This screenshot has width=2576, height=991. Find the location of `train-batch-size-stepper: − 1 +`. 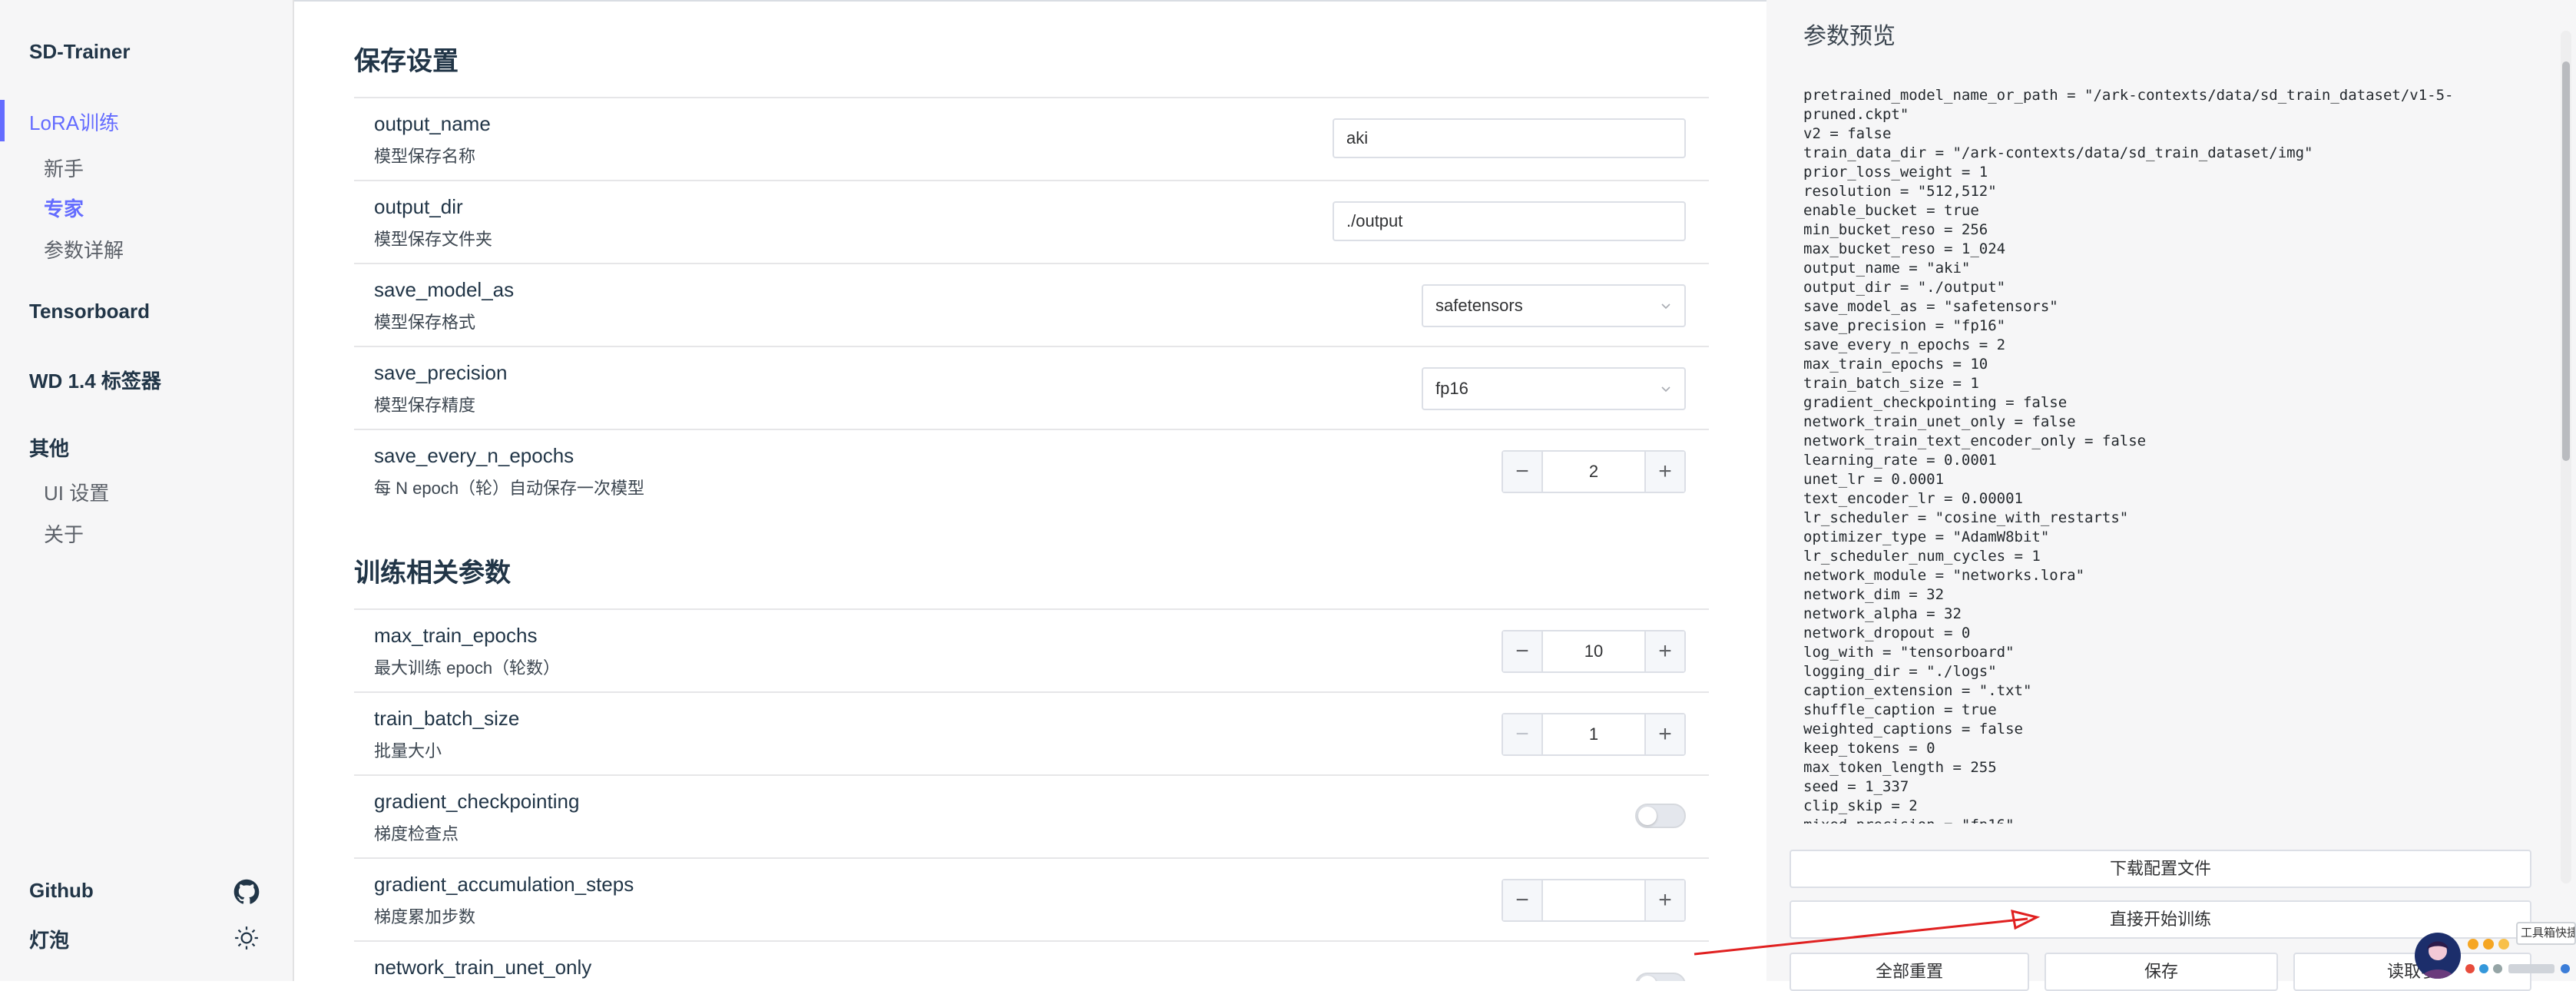

train-batch-size-stepper: − 1 + is located at coordinates (1594, 734).